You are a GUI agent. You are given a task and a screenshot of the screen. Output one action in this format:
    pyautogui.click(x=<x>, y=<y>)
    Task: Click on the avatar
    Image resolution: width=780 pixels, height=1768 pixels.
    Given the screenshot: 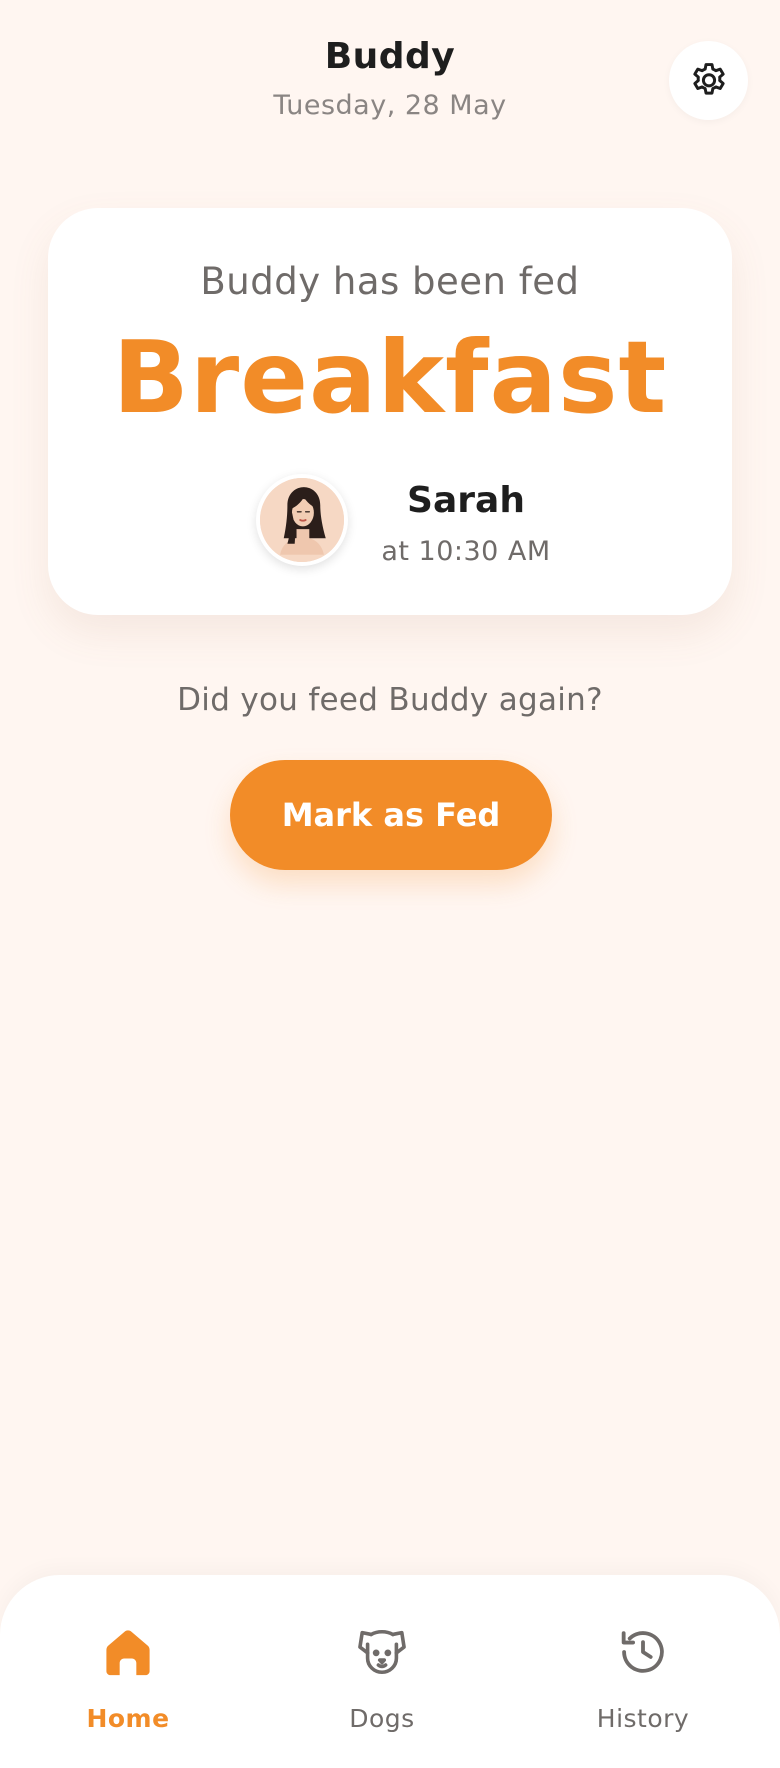 What is the action you would take?
    pyautogui.click(x=302, y=520)
    